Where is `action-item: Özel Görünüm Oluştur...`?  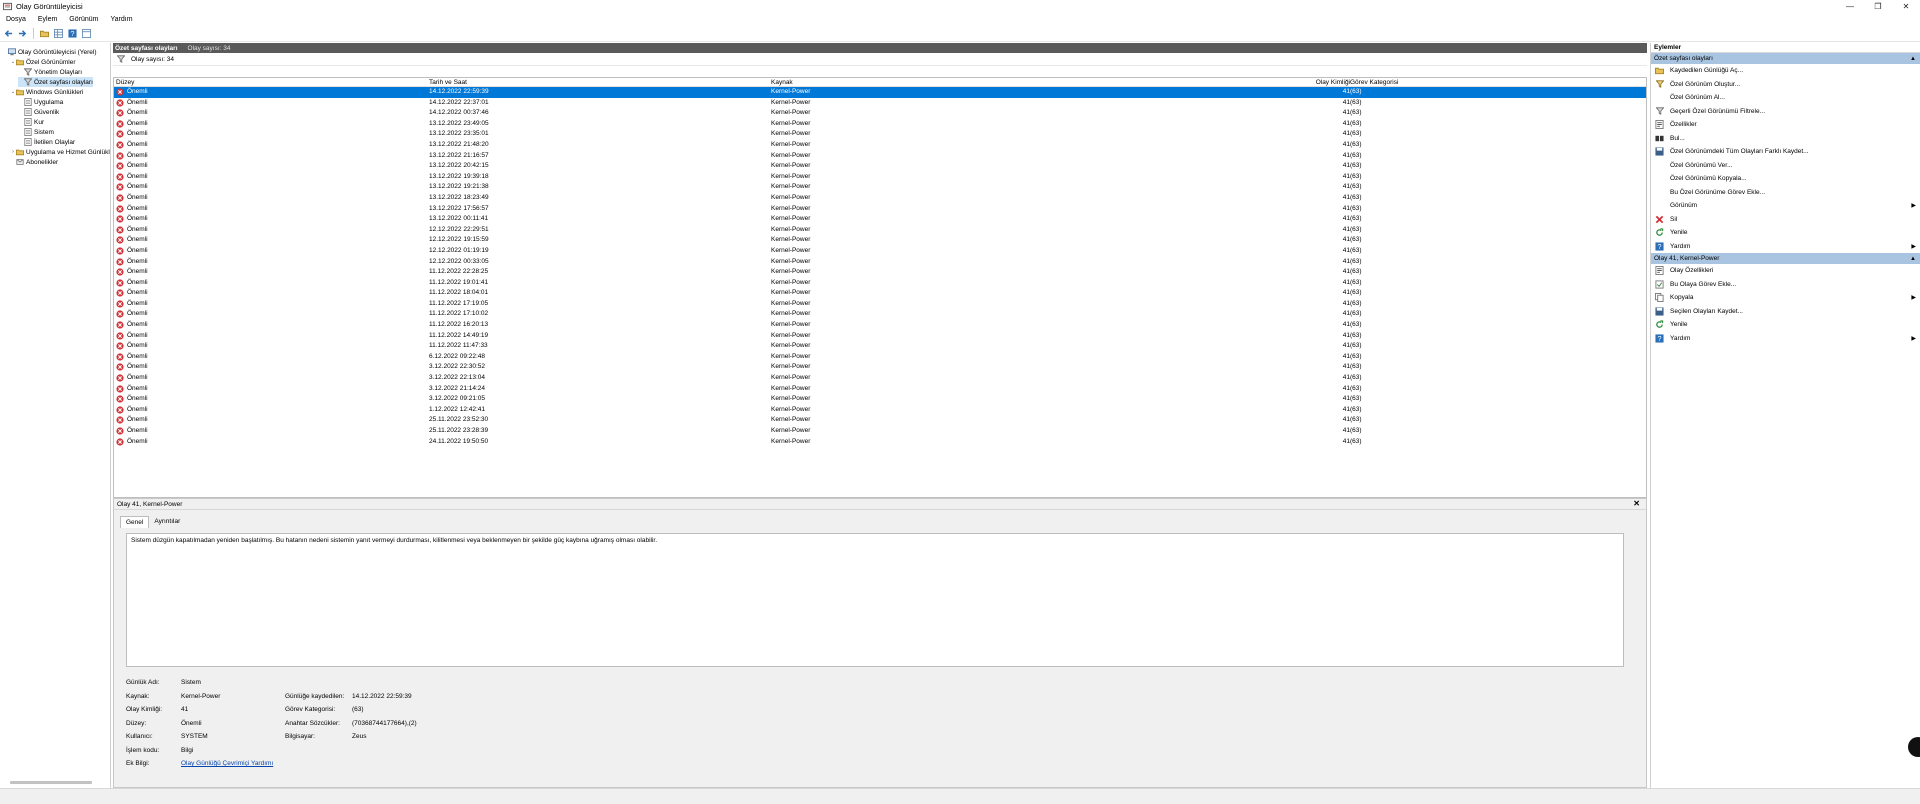 action-item: Özel Görünüm Oluştur... is located at coordinates (1785, 85).